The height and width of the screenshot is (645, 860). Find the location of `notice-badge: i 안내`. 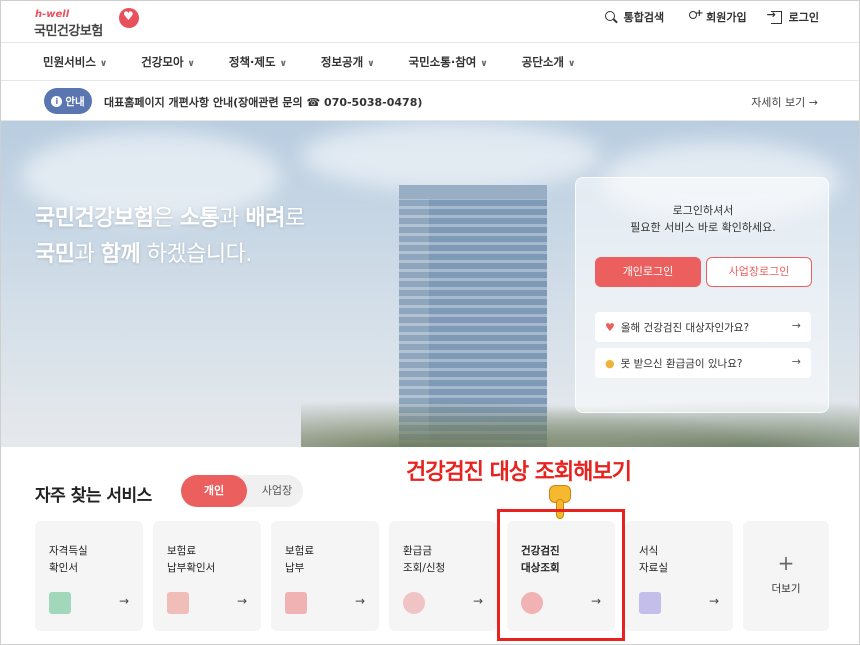

notice-badge: i 안내 is located at coordinates (68, 101).